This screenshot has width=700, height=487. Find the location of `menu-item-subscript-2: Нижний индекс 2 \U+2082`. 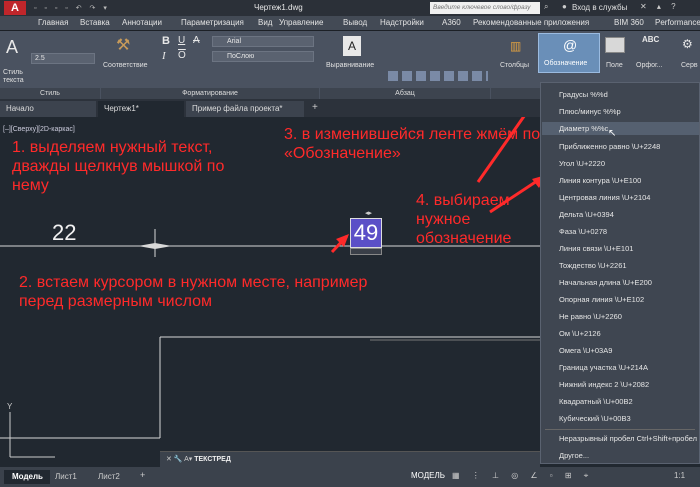

menu-item-subscript-2: Нижний индекс 2 \U+2082 is located at coordinates (604, 384).